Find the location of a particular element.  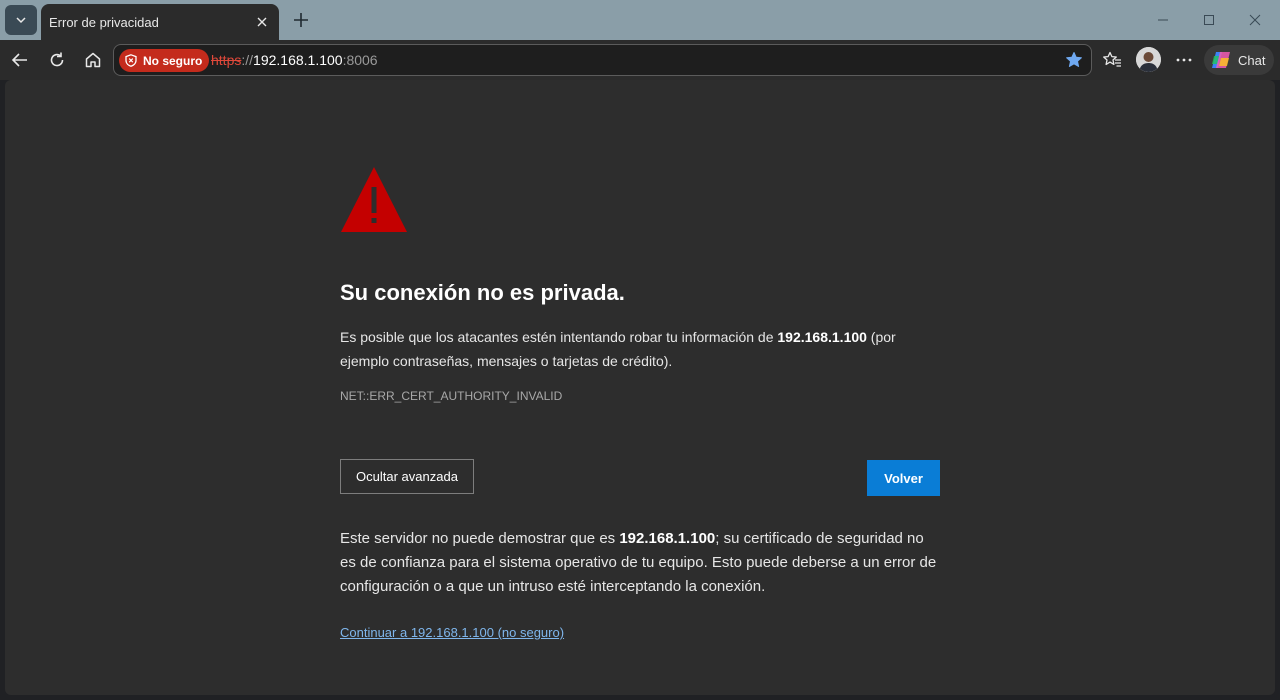

profile-avatar is located at coordinates (1148, 59).